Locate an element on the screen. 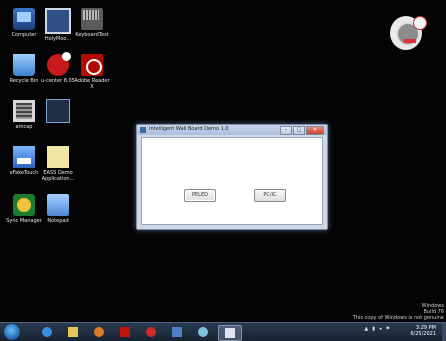 The image size is (446, 341). desktop-icon-label: Adobe Reader X is located at coordinates (92, 84).